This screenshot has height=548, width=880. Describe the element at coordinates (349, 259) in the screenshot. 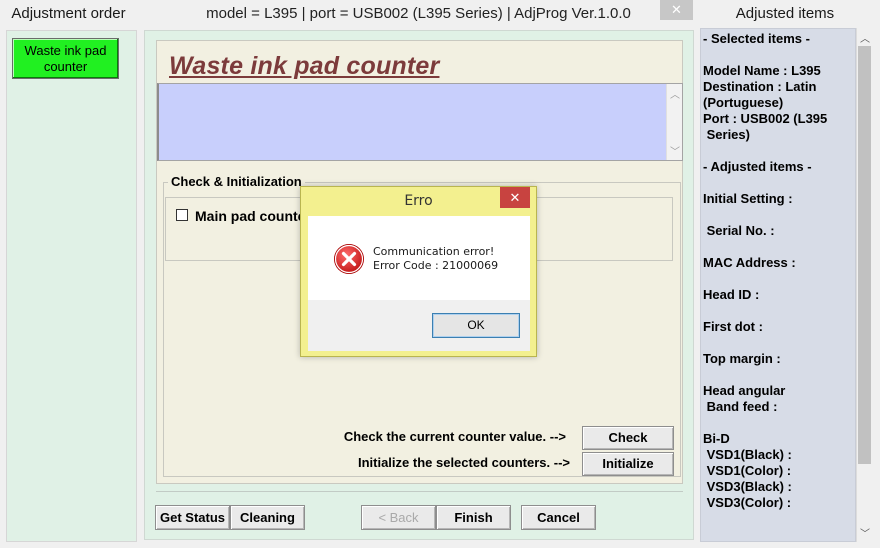

I see `error-icon` at that location.